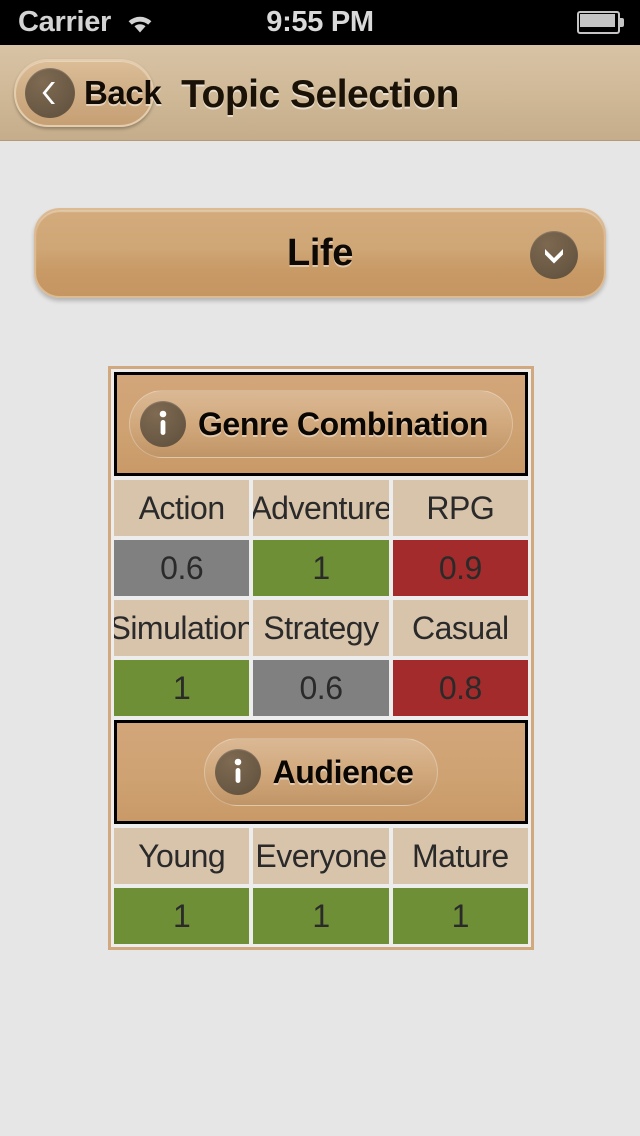 This screenshot has width=640, height=1136. I want to click on category-label-cell: Young, so click(182, 856).